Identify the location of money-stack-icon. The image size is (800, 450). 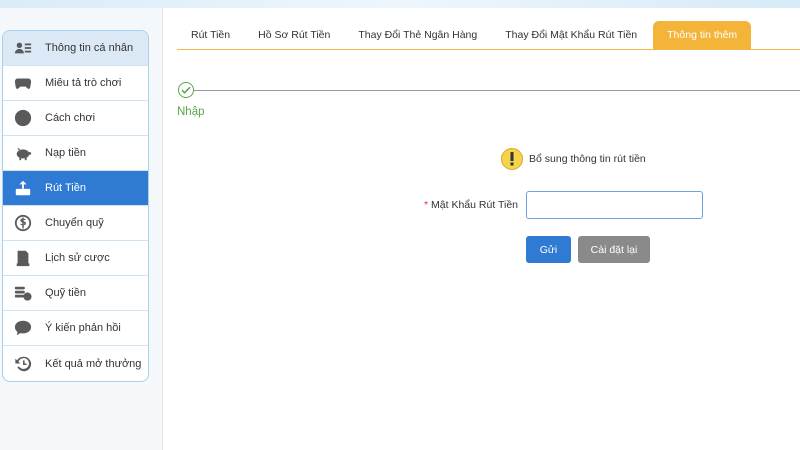
(23, 293).